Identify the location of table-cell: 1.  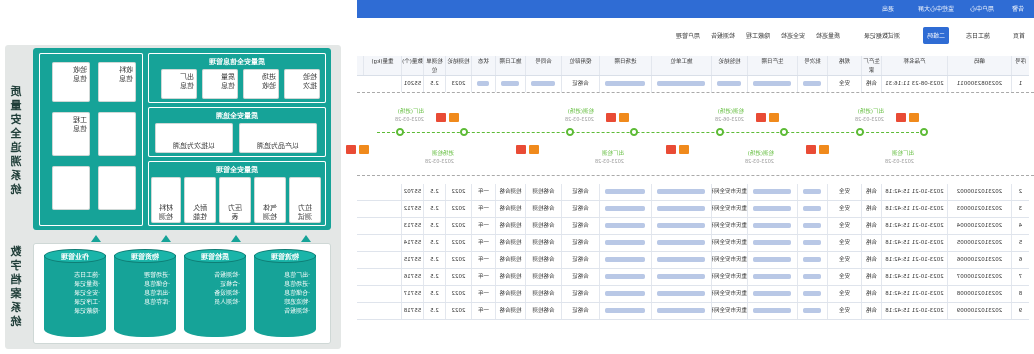
(1020, 84).